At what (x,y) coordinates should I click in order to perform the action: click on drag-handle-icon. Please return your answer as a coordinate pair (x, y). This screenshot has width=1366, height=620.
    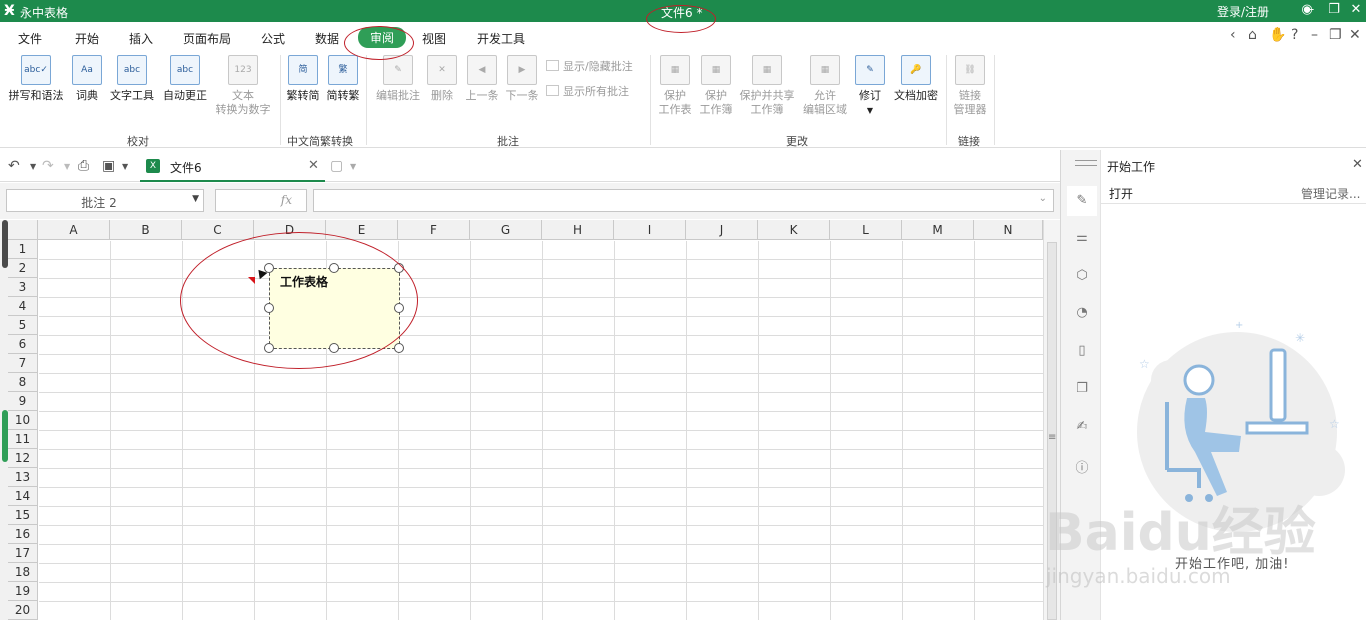
    Looking at the image, I should click on (1086, 163).